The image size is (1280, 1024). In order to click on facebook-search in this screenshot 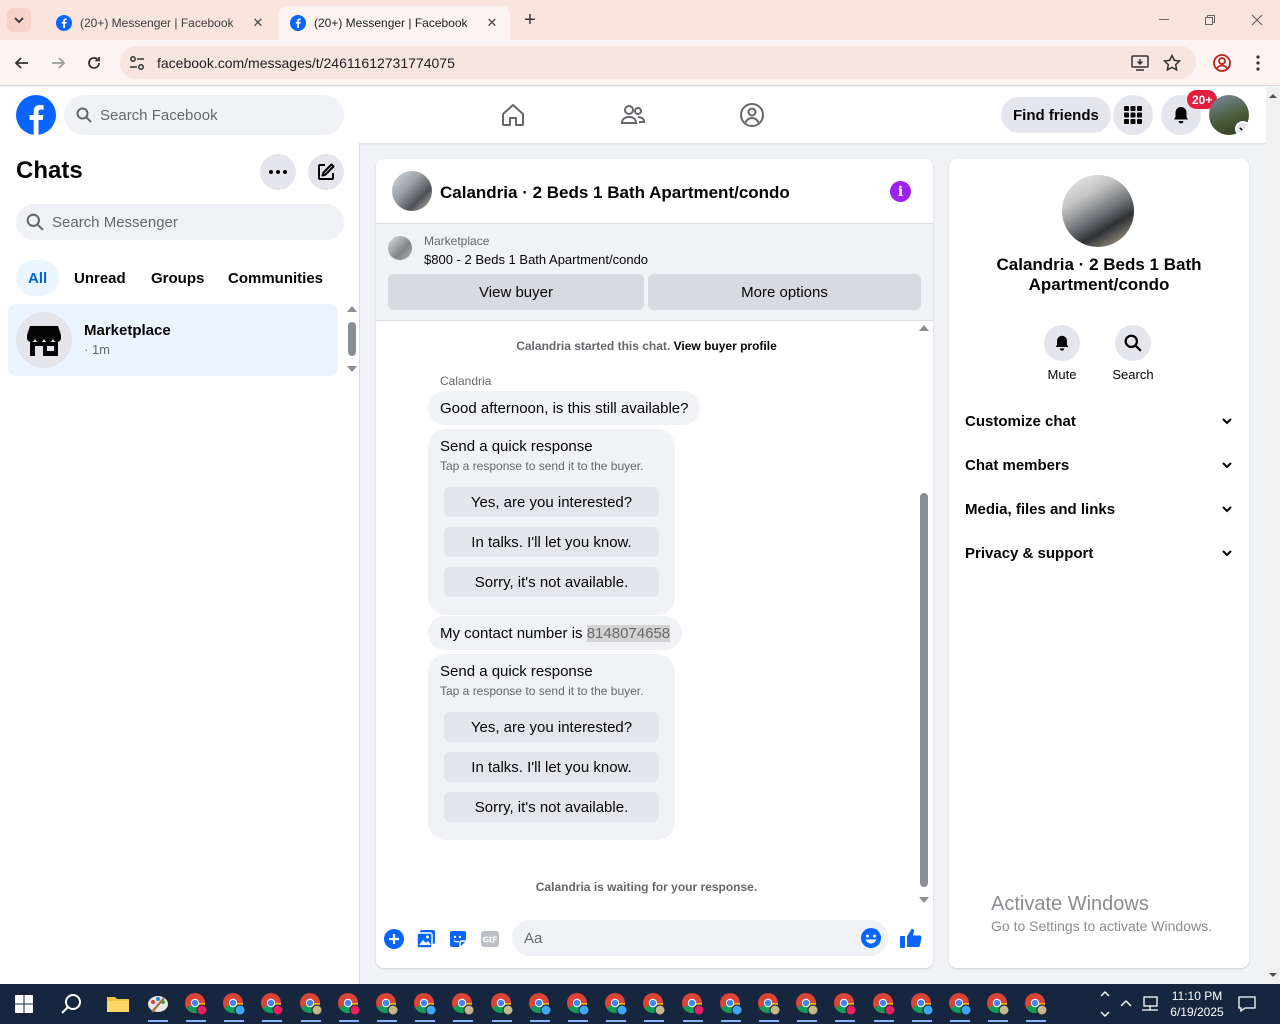, I will do `click(204, 115)`.